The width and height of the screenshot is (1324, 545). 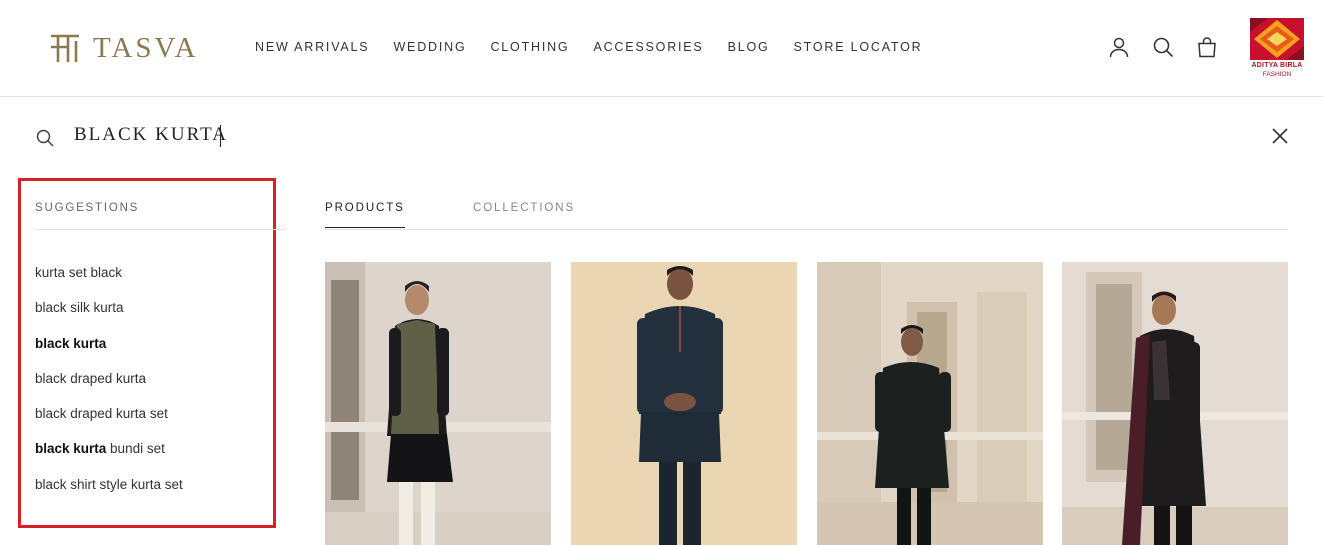 I want to click on suggestions-title: SUGGESTIONS, so click(x=87, y=208).